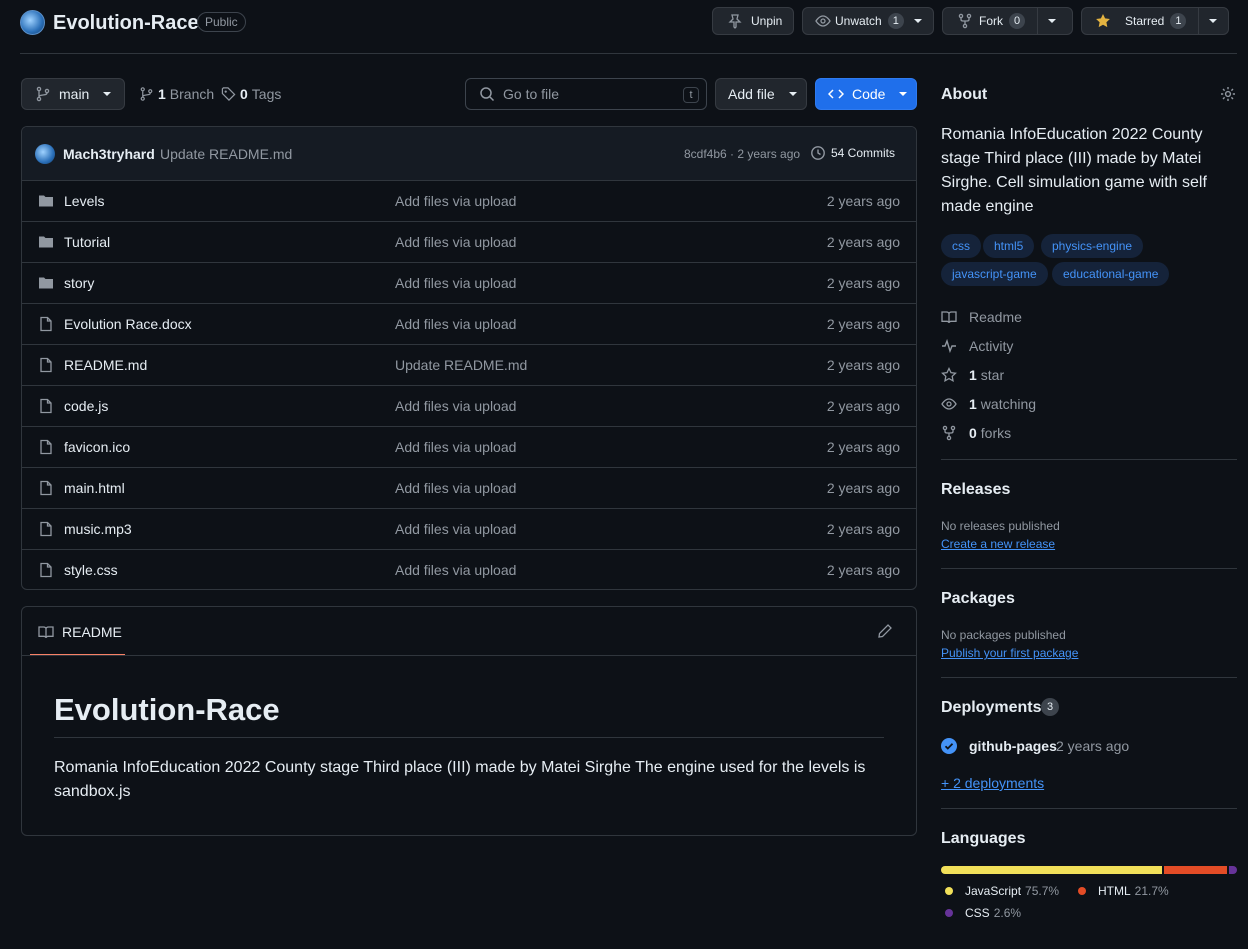 Image resolution: width=1248 pixels, height=949 pixels. Describe the element at coordinates (1103, 21) in the screenshot. I see `star-filled-icon` at that location.